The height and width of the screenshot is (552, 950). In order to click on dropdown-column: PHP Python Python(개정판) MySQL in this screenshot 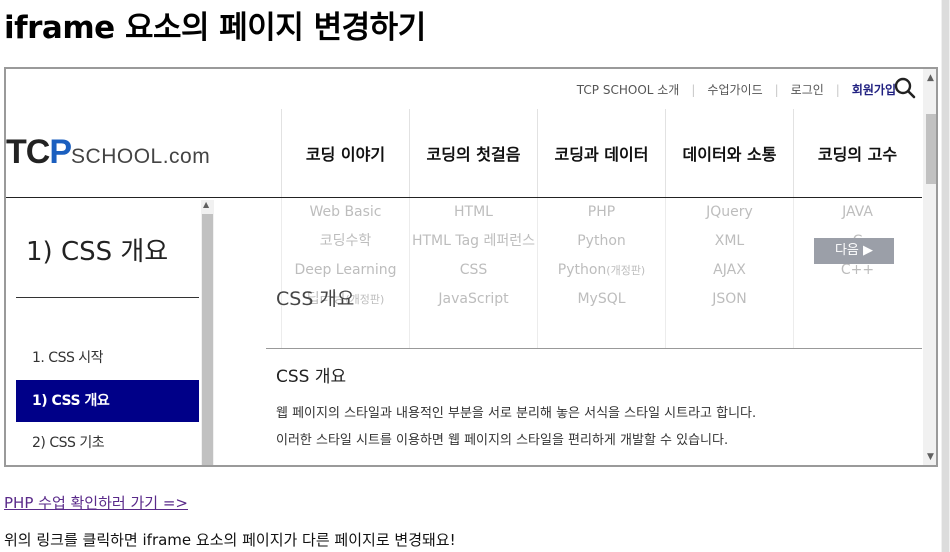, I will do `click(601, 273)`.